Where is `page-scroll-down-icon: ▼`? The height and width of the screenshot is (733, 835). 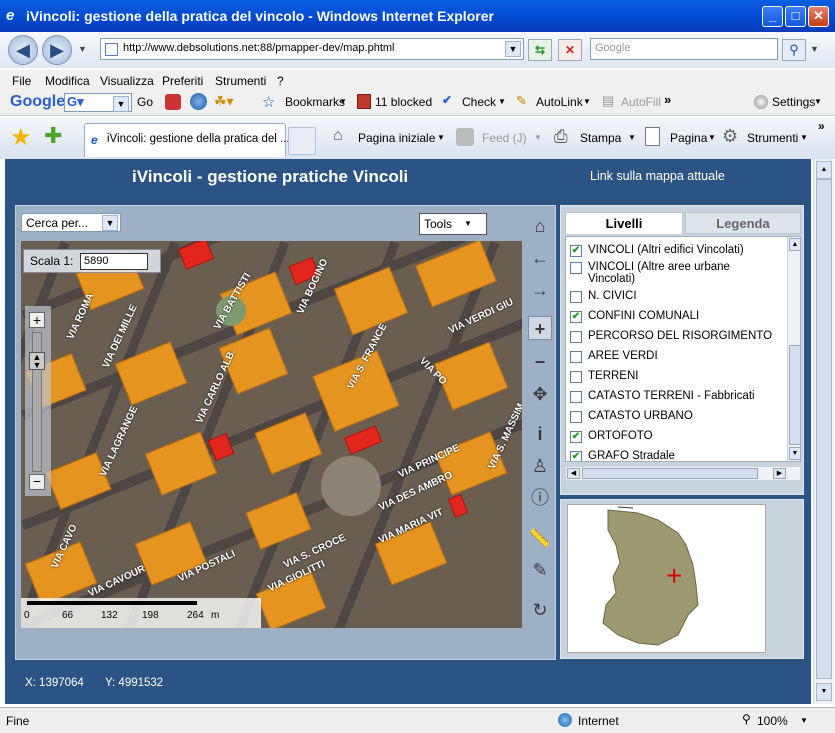 page-scroll-down-icon: ▼ is located at coordinates (824, 692).